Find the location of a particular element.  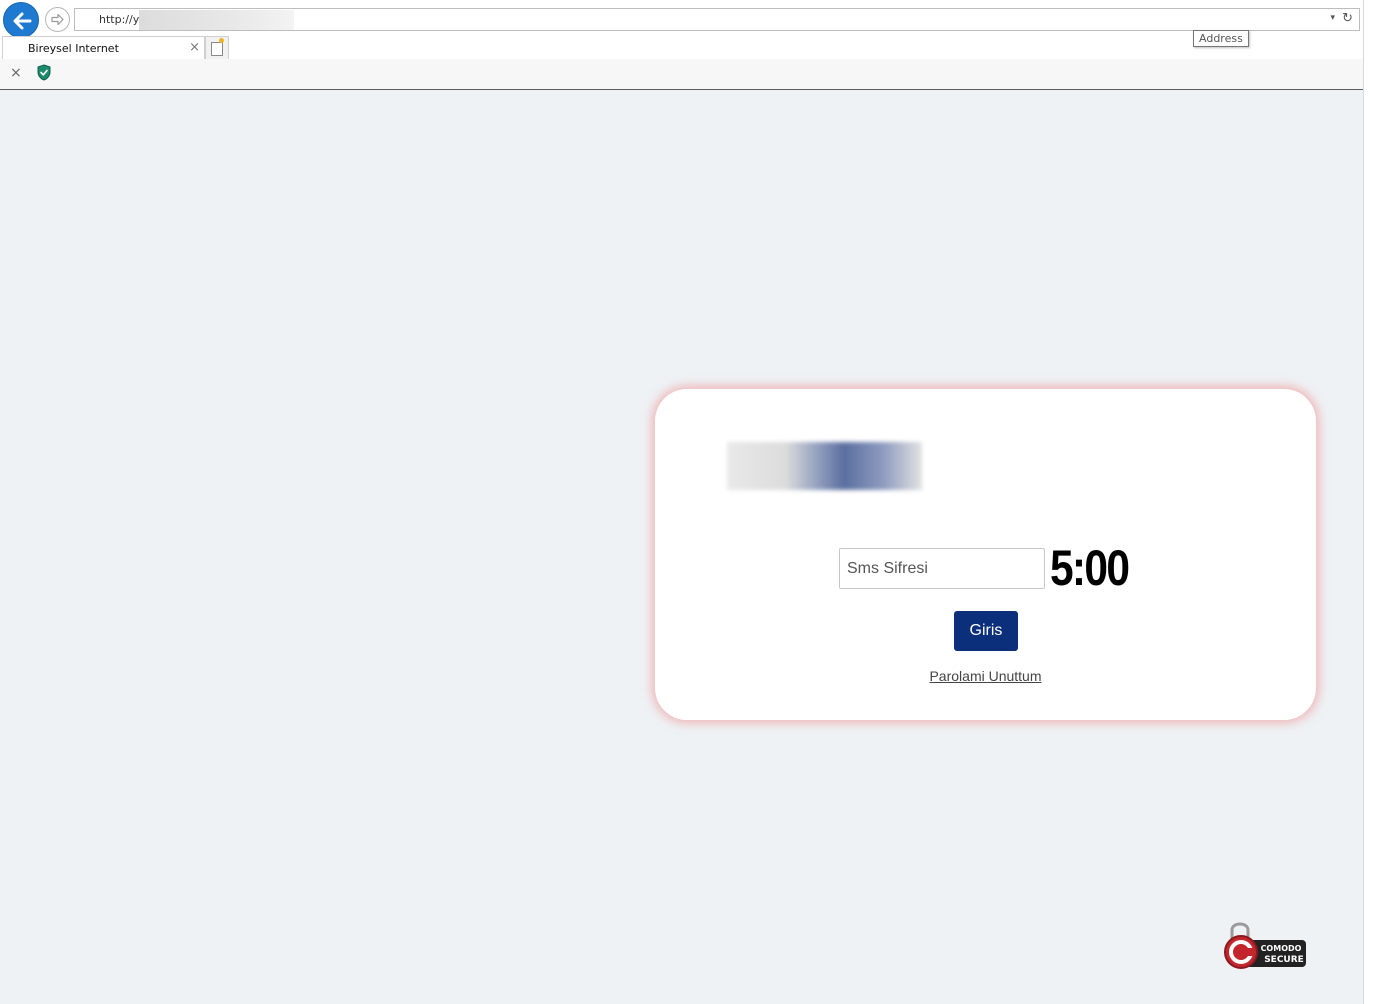

address-url: http://y is located at coordinates (119, 19).